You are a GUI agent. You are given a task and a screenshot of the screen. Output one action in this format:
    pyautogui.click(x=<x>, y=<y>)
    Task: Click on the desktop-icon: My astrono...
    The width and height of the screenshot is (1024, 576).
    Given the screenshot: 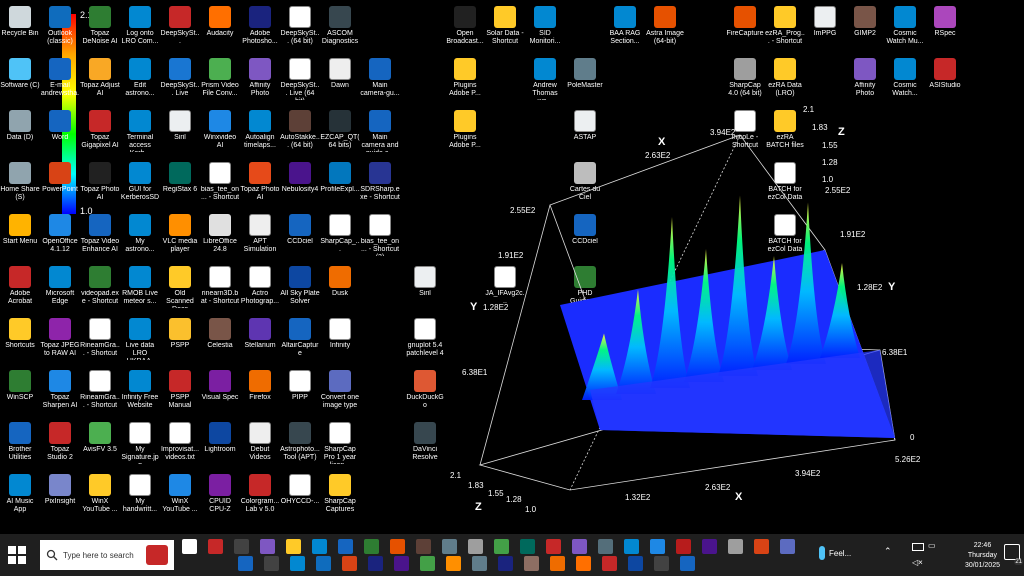 What is the action you would take?
    pyautogui.click(x=140, y=241)
    